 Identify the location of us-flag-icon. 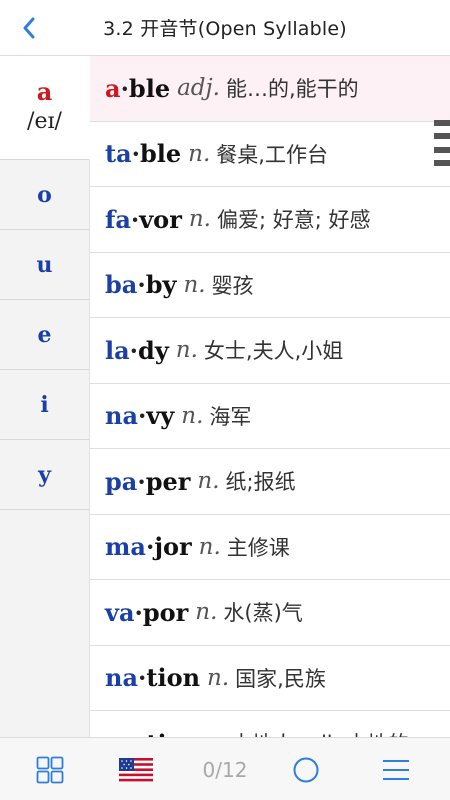
(136, 769).